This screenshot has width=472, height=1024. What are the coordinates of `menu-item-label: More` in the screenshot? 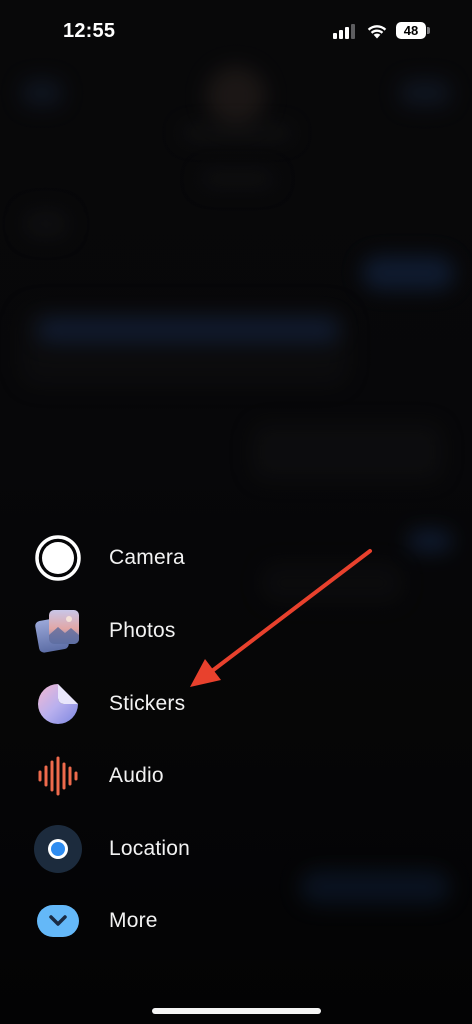 It's located at (133, 920).